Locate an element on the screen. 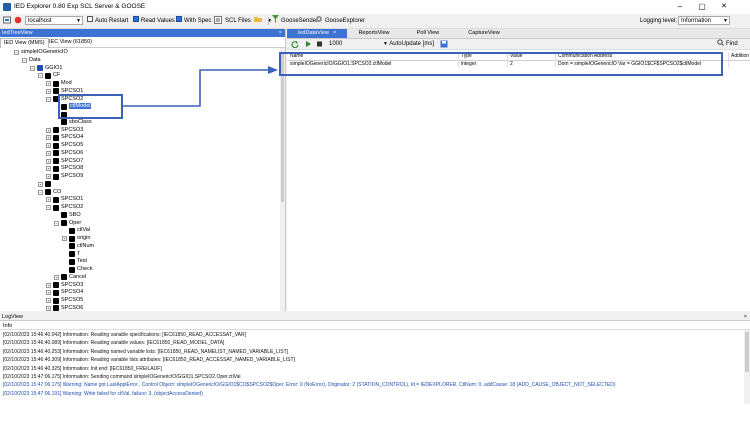 The image size is (750, 422). annotation-arrow-icon is located at coordinates (200, 86).